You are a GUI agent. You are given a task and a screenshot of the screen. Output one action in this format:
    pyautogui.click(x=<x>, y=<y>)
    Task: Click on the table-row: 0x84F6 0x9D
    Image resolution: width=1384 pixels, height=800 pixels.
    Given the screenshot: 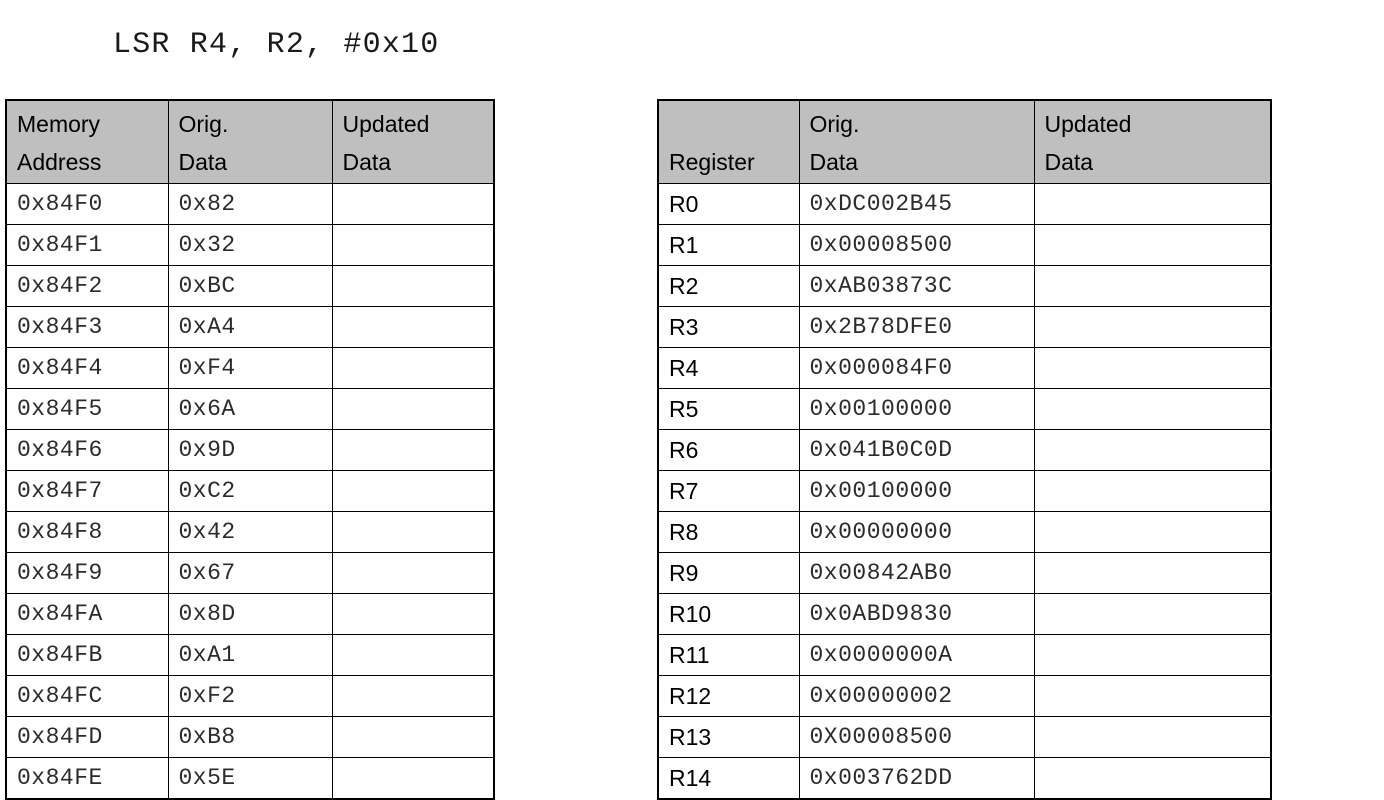 What is the action you would take?
    pyautogui.click(x=250, y=450)
    